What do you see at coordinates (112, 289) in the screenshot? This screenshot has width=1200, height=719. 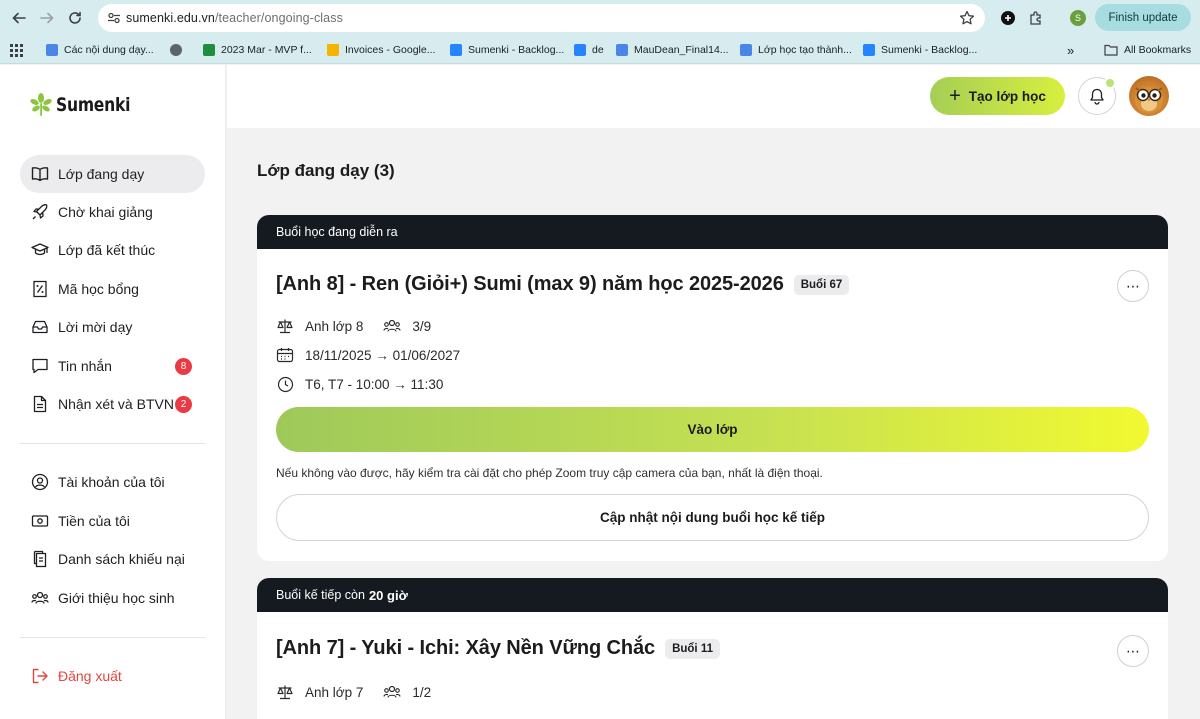 I see `sidebar-item-scholarship-code: Mã học bổng` at bounding box center [112, 289].